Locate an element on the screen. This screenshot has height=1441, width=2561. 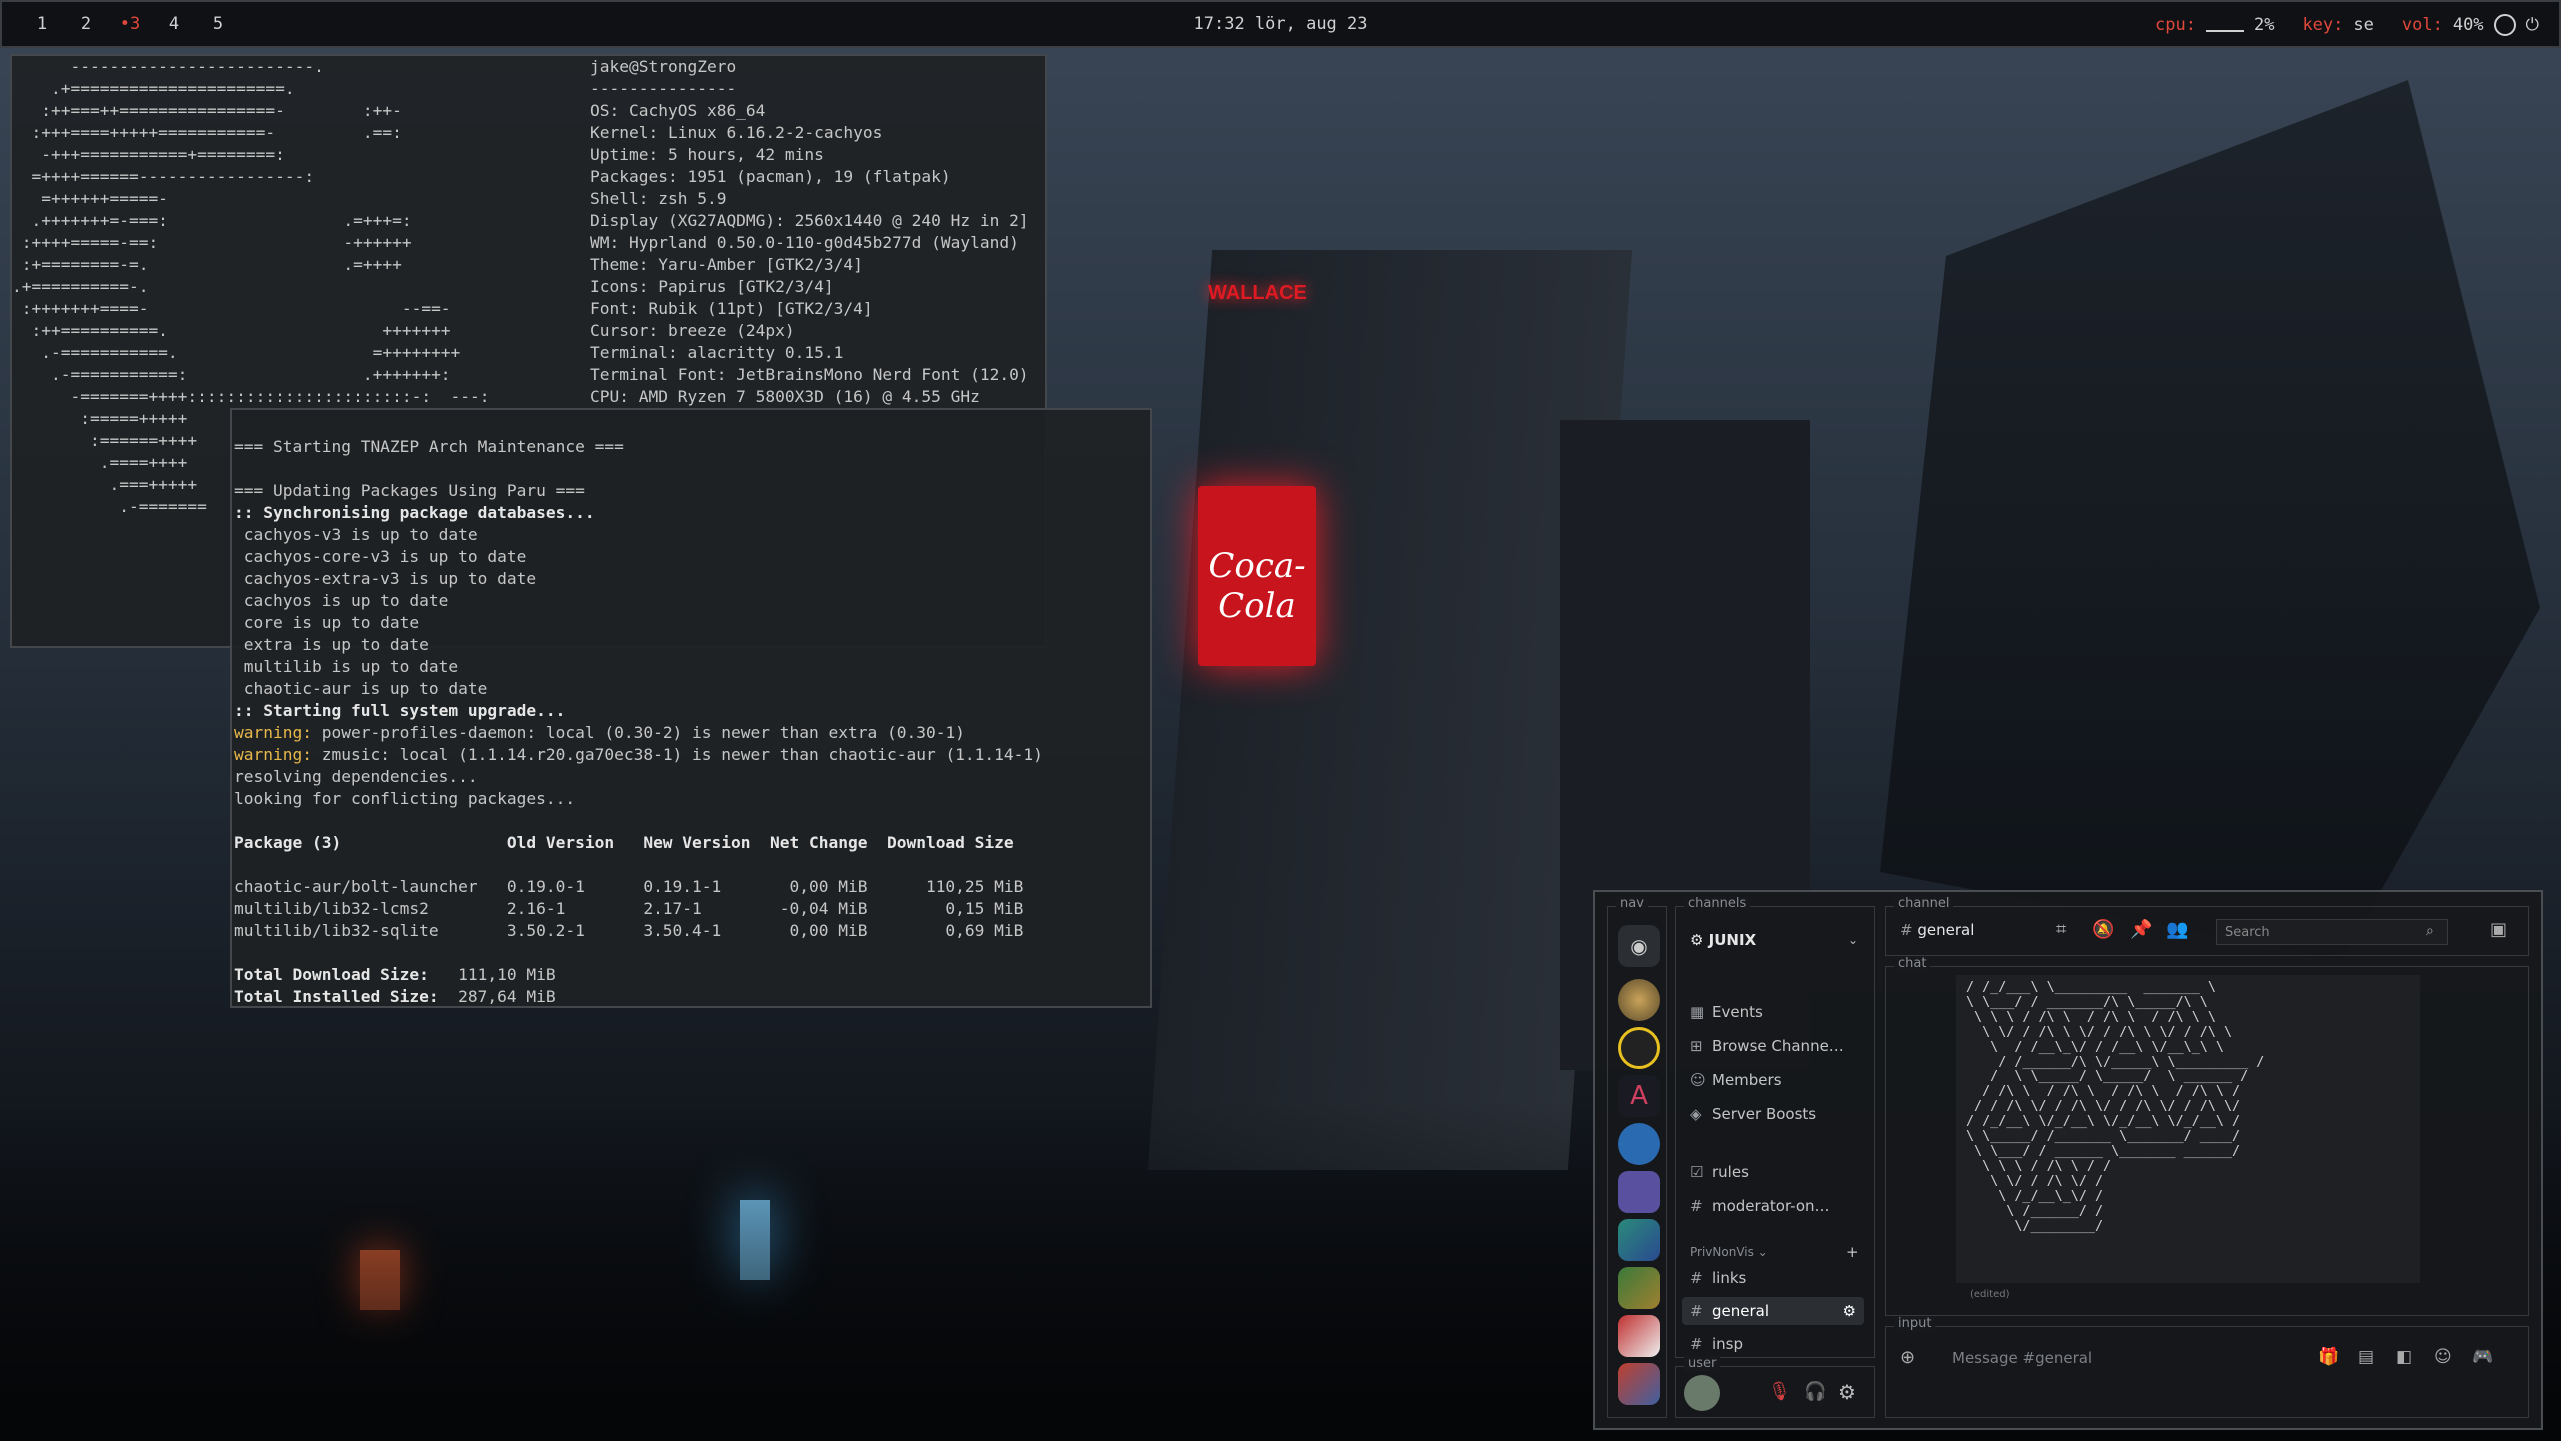
channel-icon: ▦ is located at coordinates (1697, 1012).